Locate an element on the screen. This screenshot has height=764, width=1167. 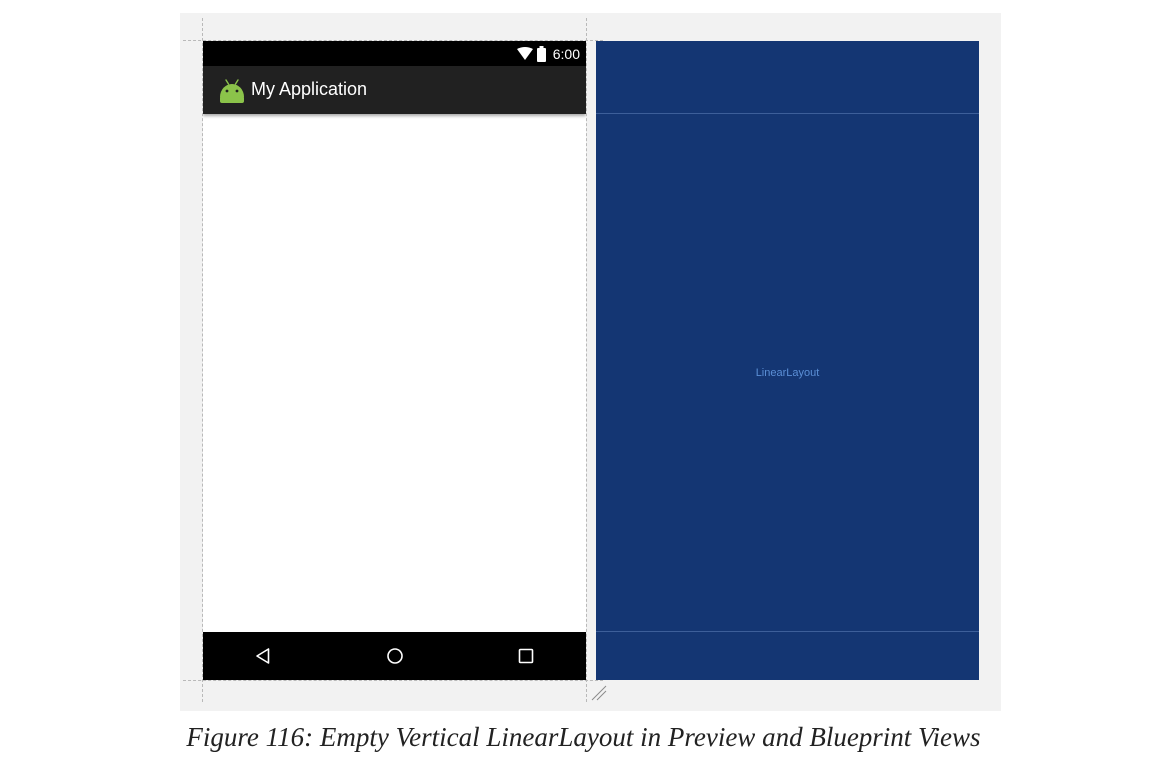
home-circle-icon is located at coordinates (395, 656).